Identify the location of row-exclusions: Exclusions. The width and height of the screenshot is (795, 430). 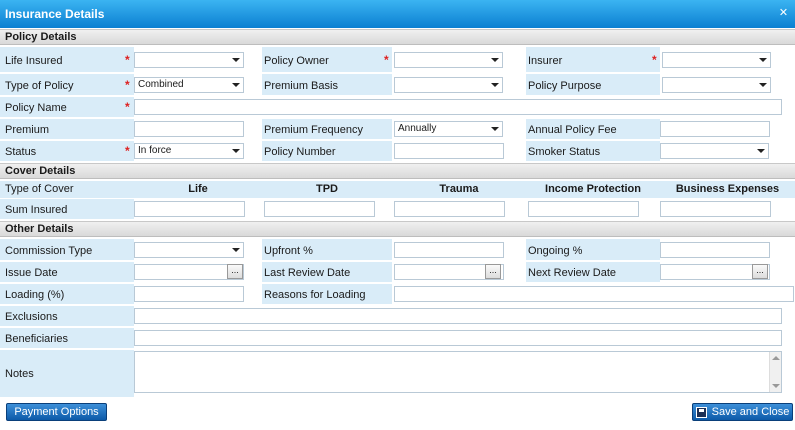
(397, 316).